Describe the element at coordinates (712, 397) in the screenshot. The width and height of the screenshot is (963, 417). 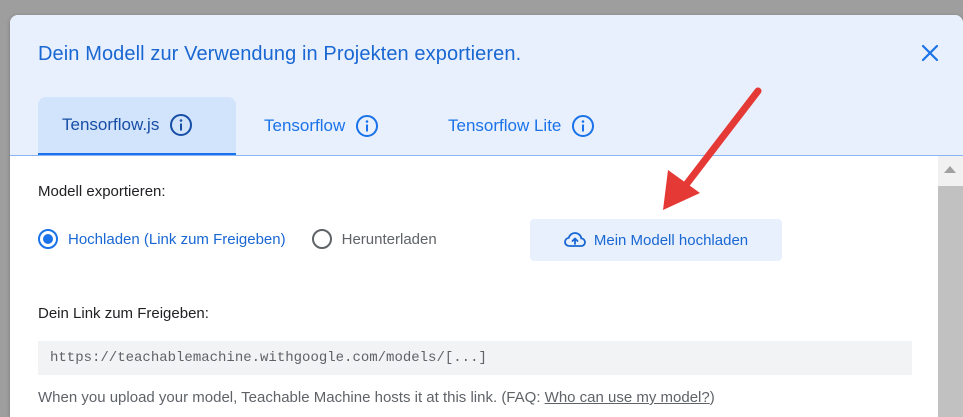
I see `helper-suffix: )` at that location.